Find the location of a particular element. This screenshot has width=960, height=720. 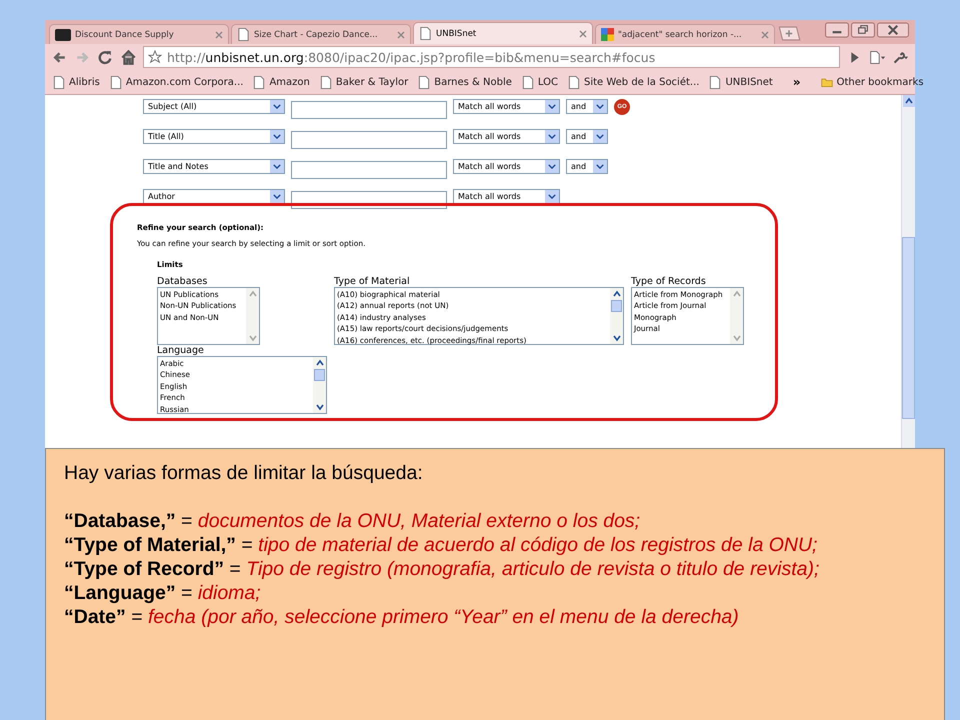

bookmark: Alibris is located at coordinates (76, 82).